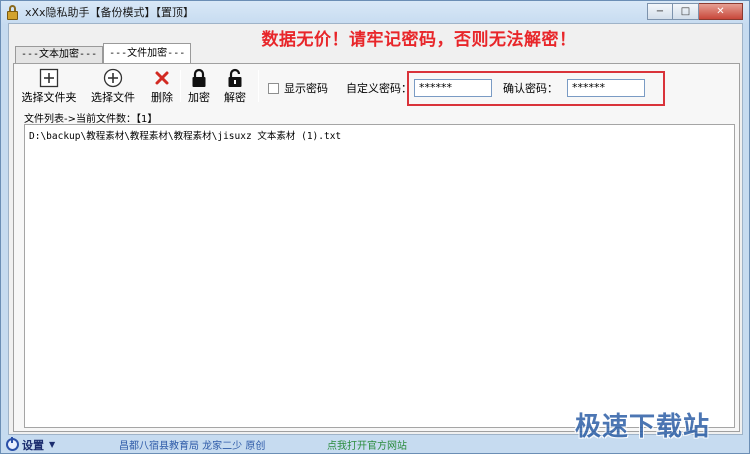 The width and height of the screenshot is (750, 454). What do you see at coordinates (199, 97) in the screenshot?
I see `encrypt-label: 加密` at bounding box center [199, 97].